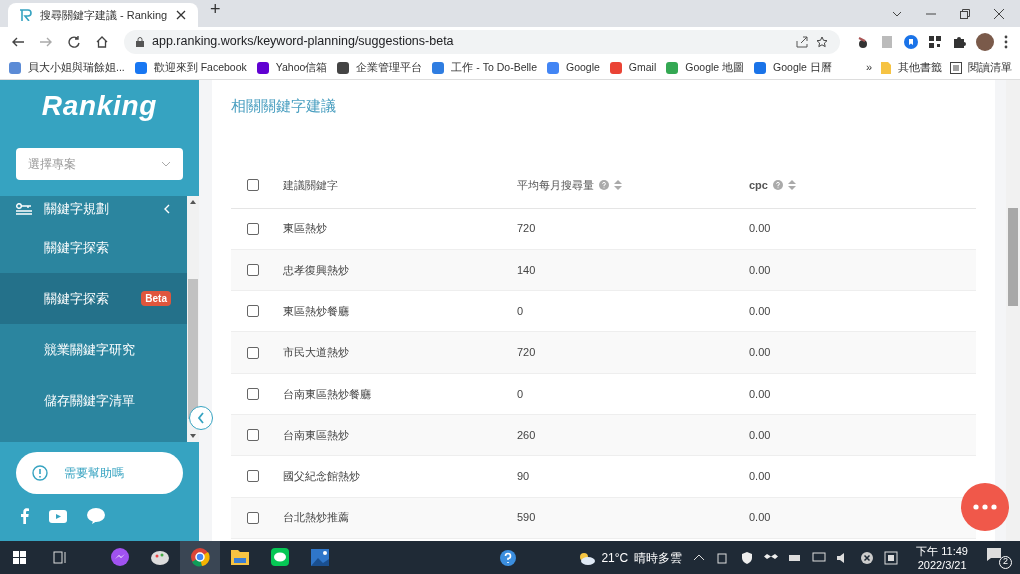 The height and width of the screenshot is (574, 1020). I want to click on menu-item-label: 儲存關鍵字清單, so click(90, 400).